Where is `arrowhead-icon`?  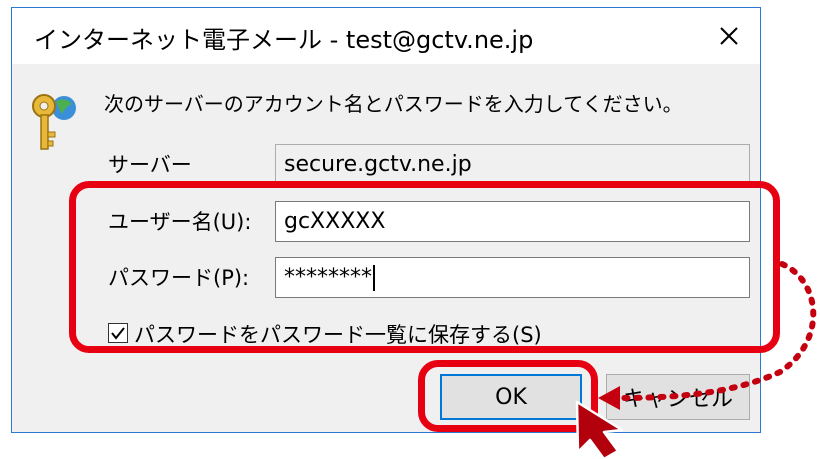
arrowhead-icon is located at coordinates (609, 398).